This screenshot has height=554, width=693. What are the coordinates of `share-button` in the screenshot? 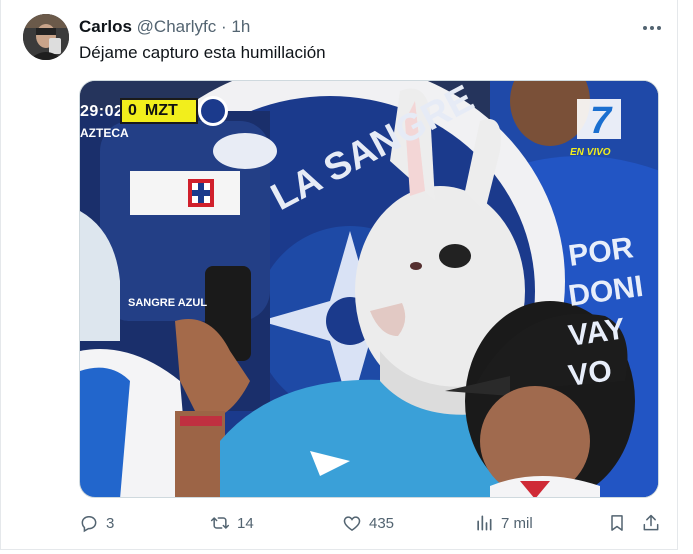 It's located at (651, 523).